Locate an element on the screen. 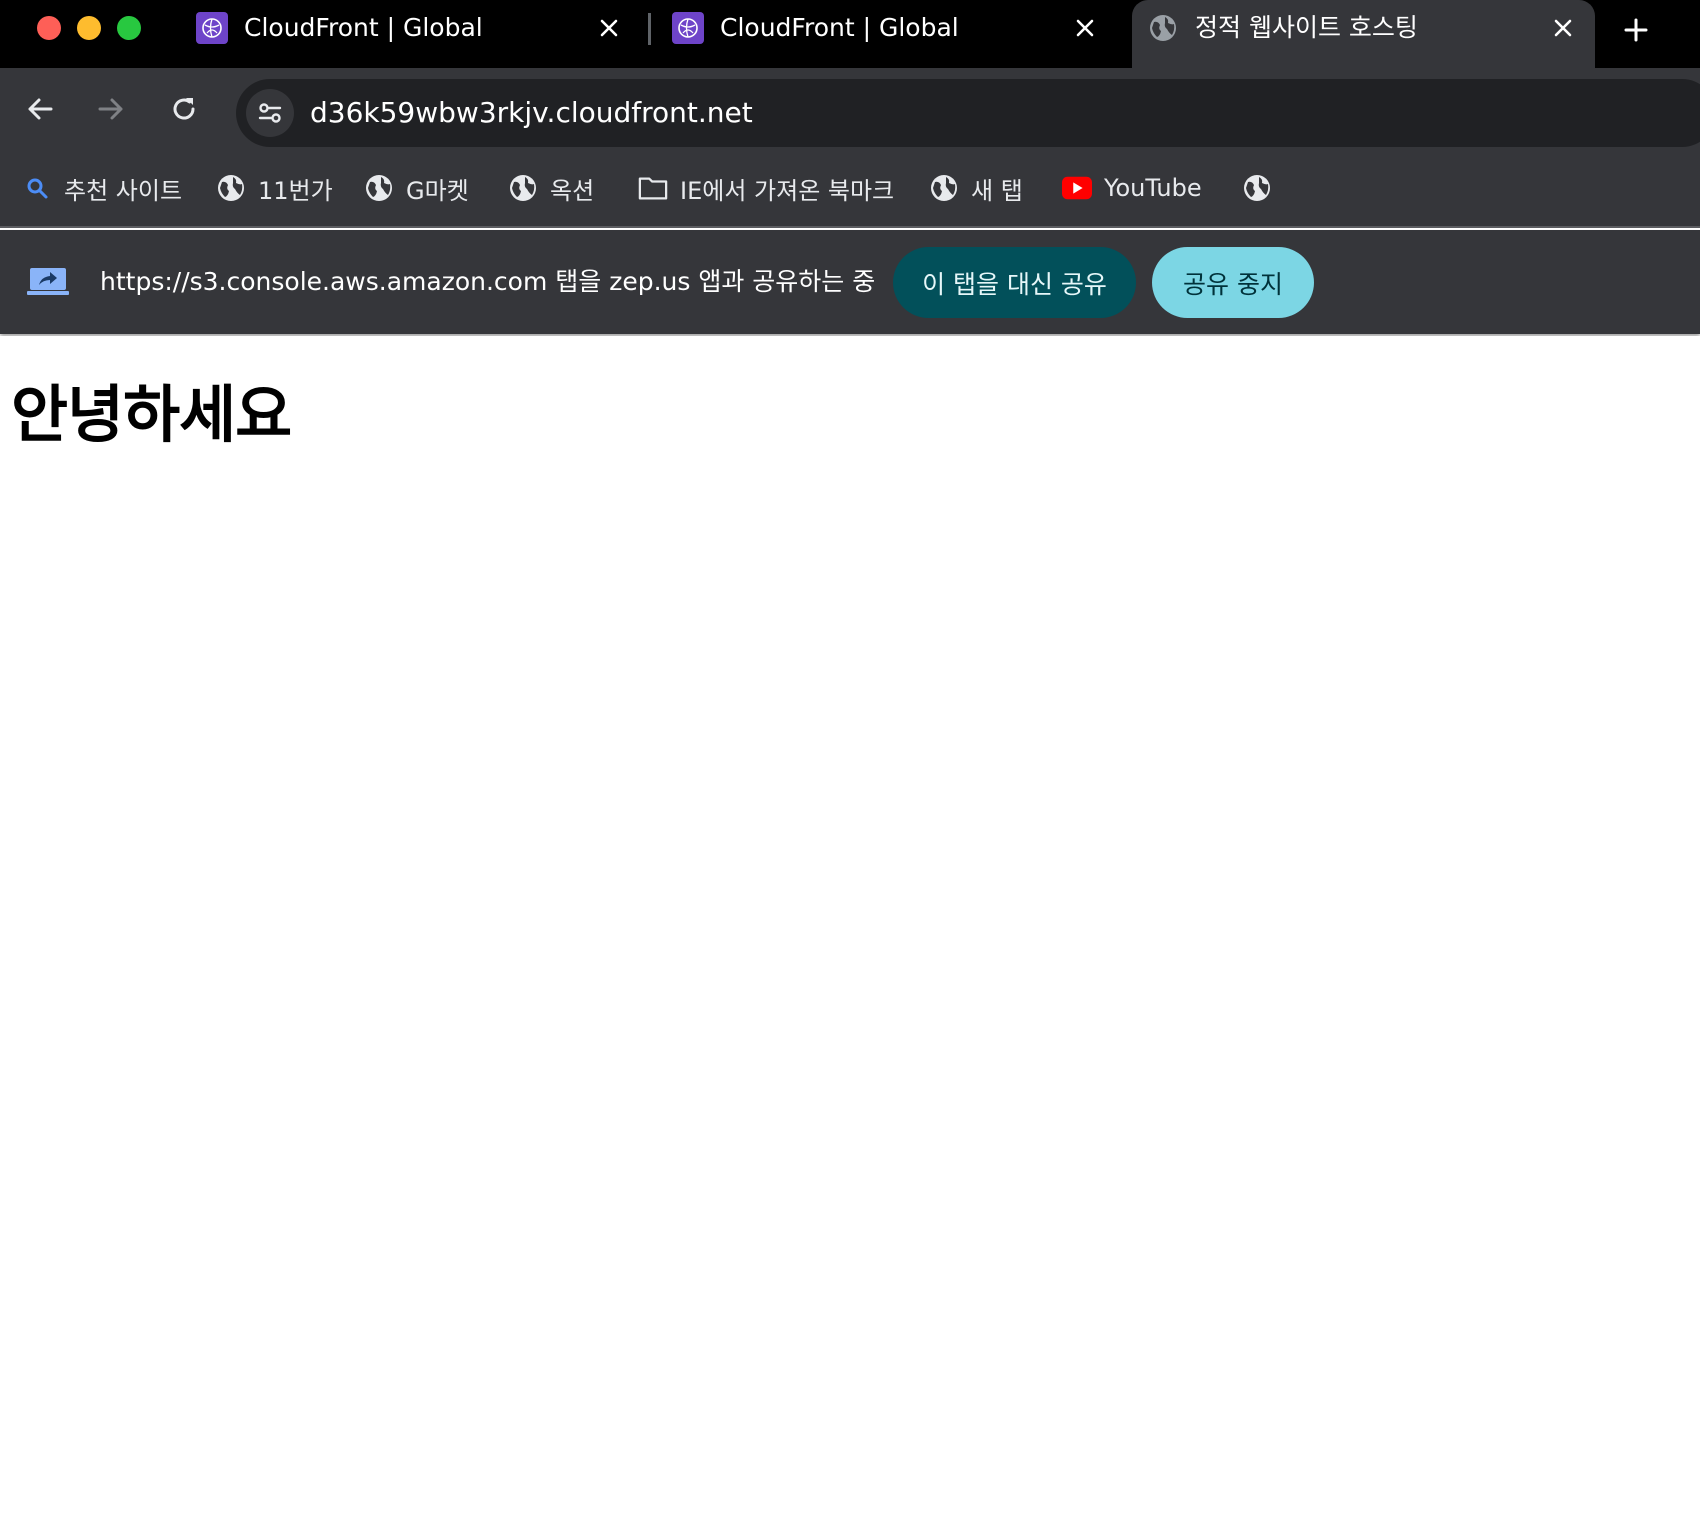  browser-toolbar: d36k59wbw3rkjv.cloudfront.net is located at coordinates (850, 109).